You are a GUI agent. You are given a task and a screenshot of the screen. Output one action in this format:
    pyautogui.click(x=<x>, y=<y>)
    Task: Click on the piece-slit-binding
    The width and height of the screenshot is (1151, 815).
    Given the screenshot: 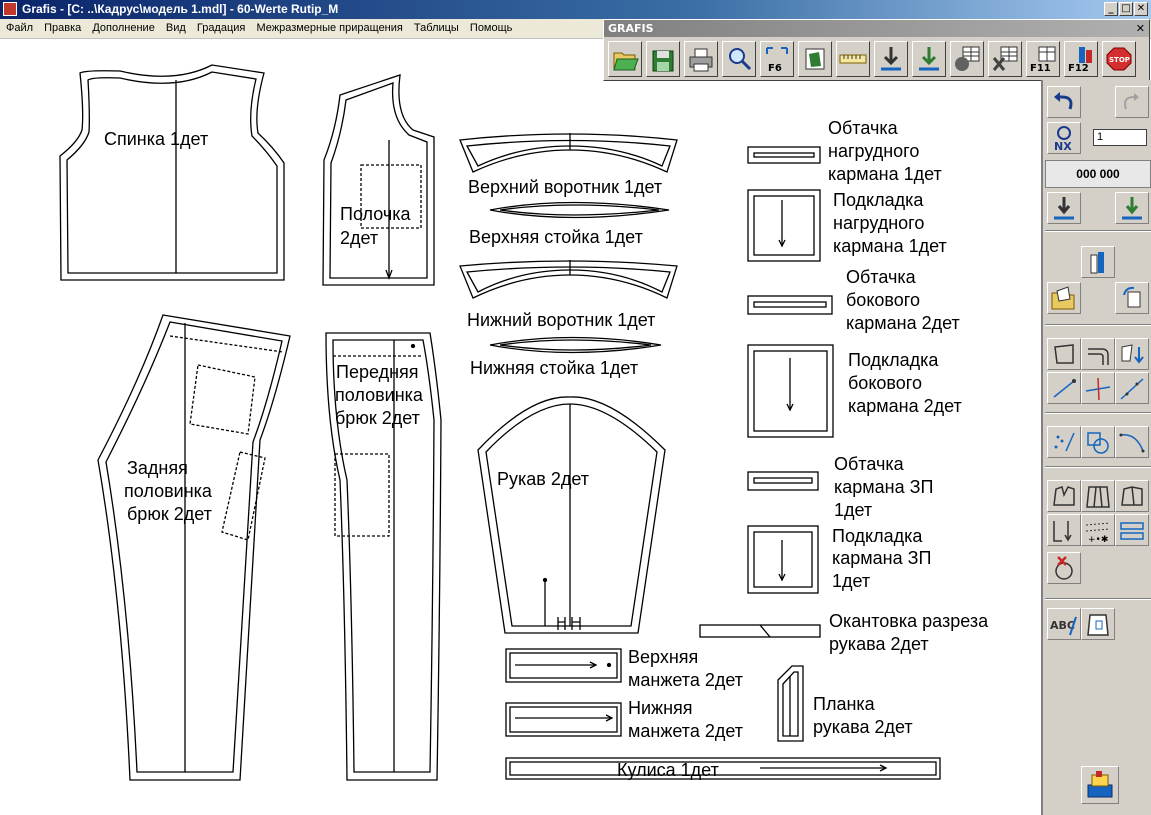 What is the action you would take?
    pyautogui.click(x=760, y=631)
    